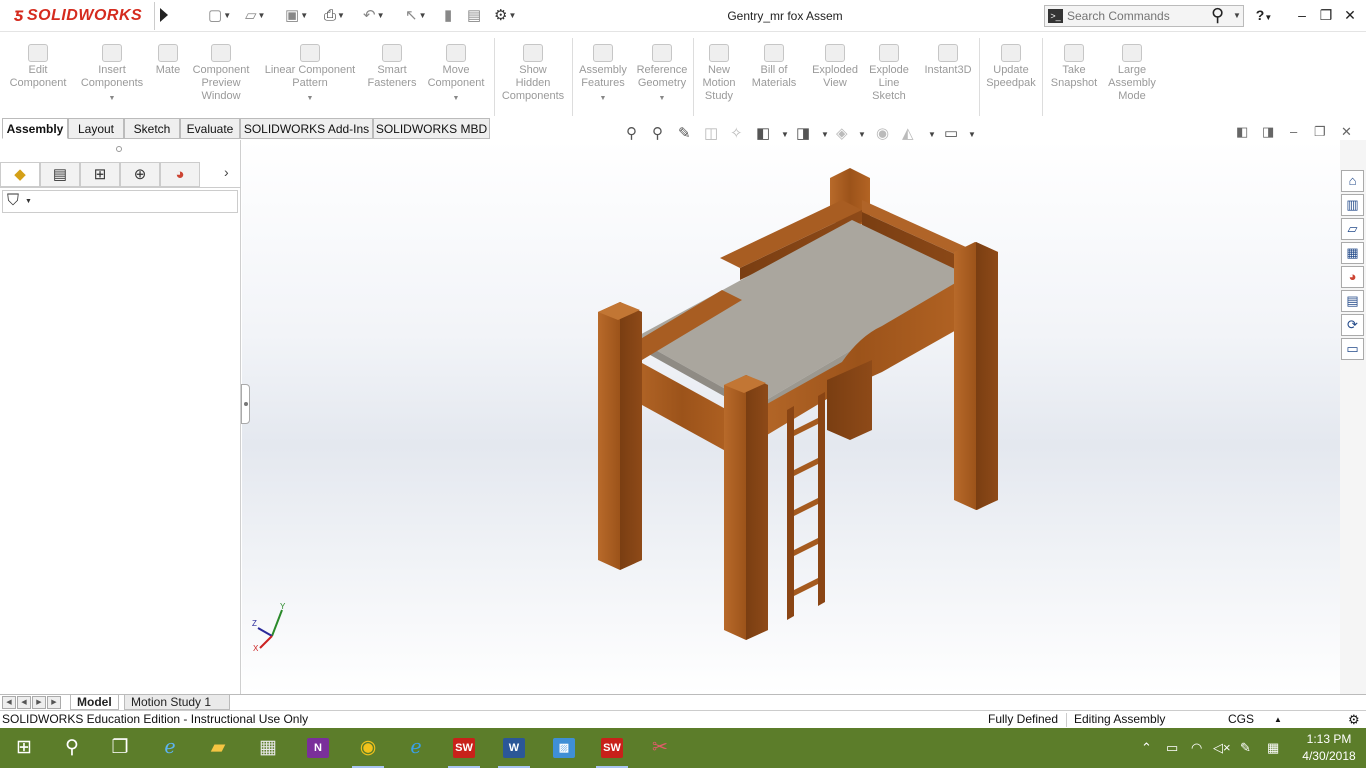 This screenshot has height=768, width=1366. Describe the element at coordinates (39, 702) in the screenshot. I see `next-tab-icon: ▶` at that location.